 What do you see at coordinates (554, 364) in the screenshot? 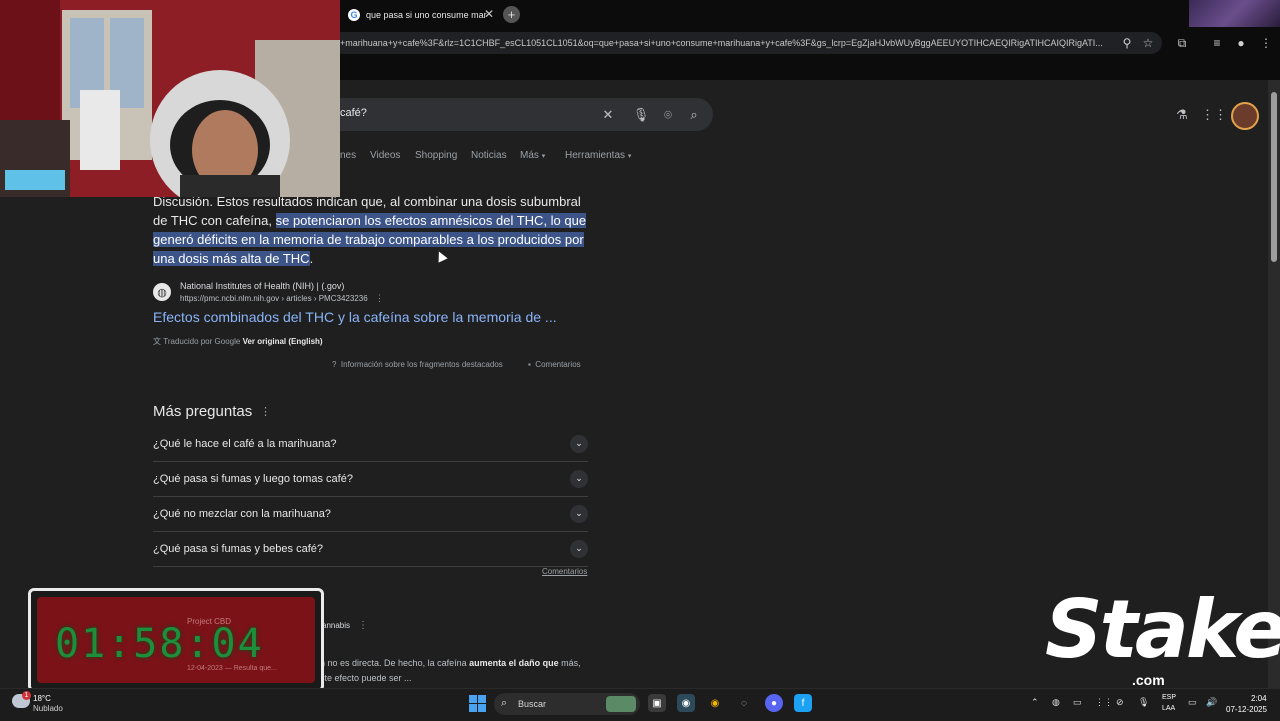
I see `feedback-link: ▪ Comentarios` at bounding box center [554, 364].